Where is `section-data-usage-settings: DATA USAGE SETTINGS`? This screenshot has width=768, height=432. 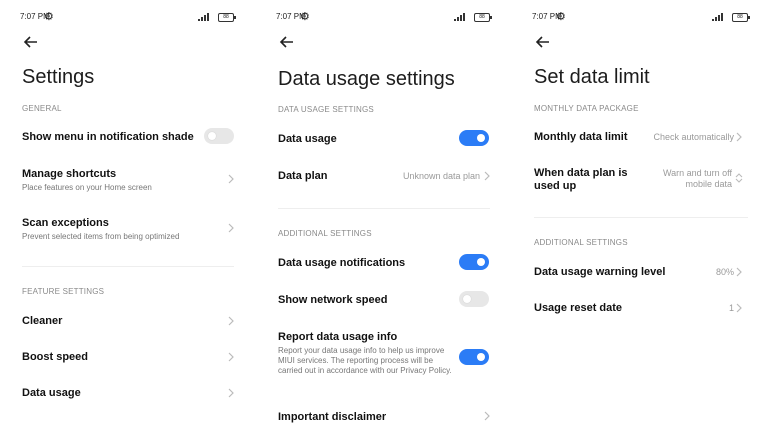
section-data-usage-settings: DATA USAGE SETTINGS is located at coordinates (326, 109).